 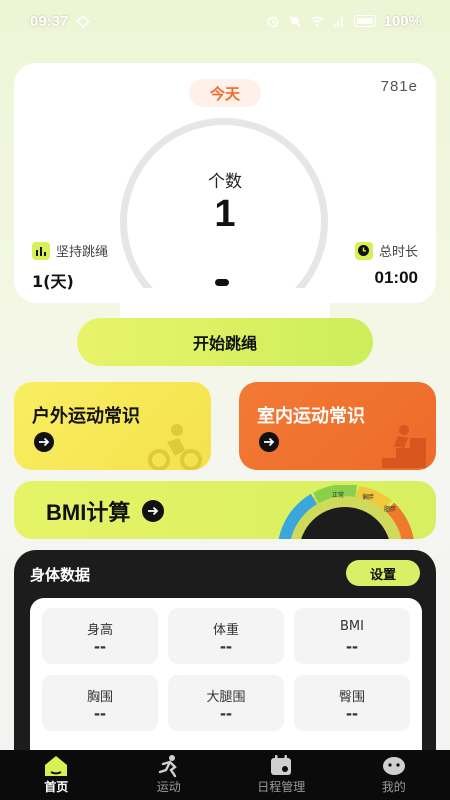 I want to click on clock-icon, so click(x=363, y=250).